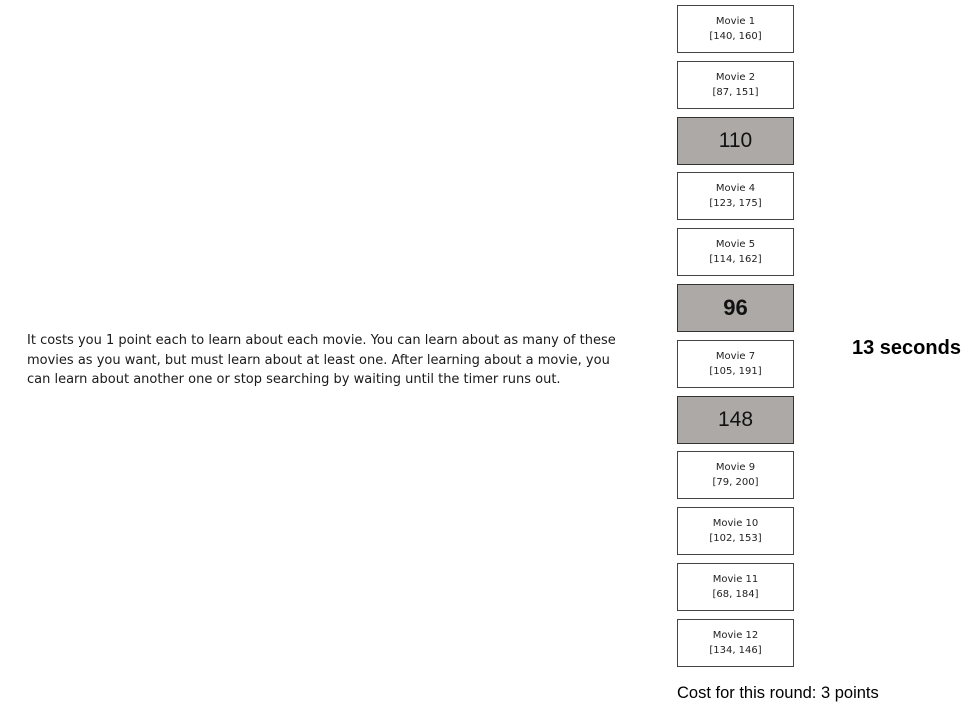 The width and height of the screenshot is (967, 707). I want to click on movie-name: Movie 4, so click(735, 189).